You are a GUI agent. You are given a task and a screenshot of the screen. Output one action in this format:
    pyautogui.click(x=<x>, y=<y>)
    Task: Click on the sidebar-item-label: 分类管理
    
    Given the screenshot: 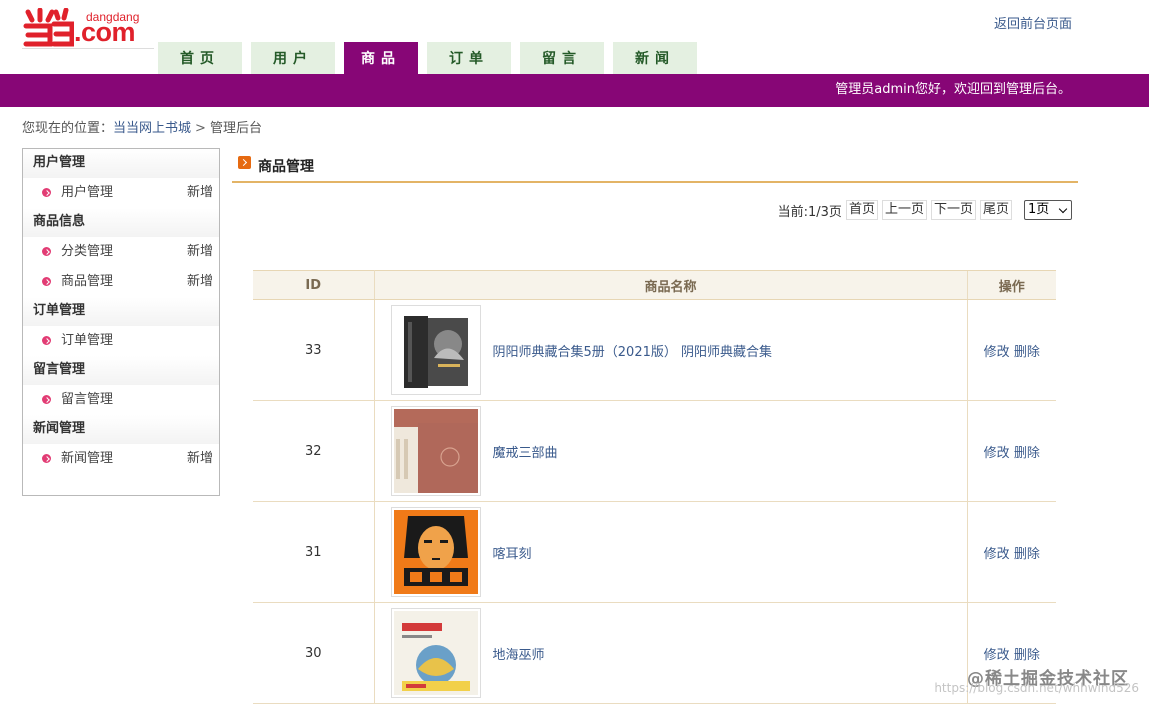 What is the action you would take?
    pyautogui.click(x=87, y=251)
    